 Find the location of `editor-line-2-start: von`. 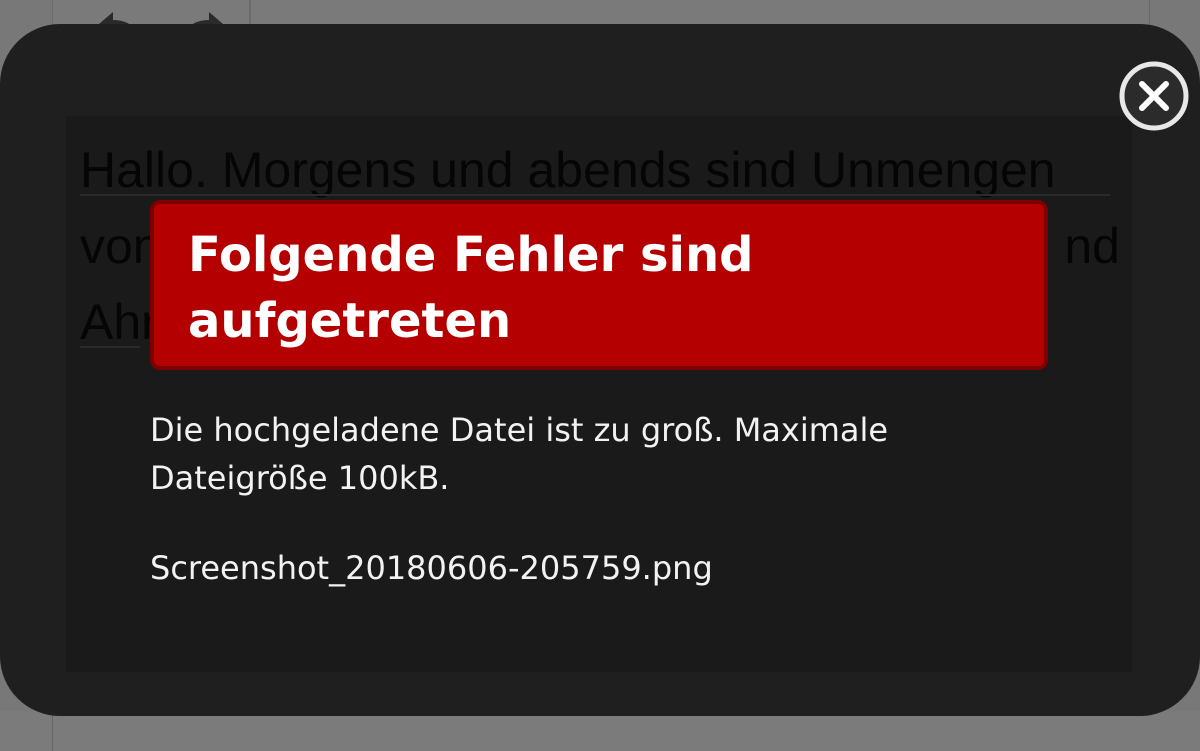

editor-line-2-start: von is located at coordinates (120, 246).